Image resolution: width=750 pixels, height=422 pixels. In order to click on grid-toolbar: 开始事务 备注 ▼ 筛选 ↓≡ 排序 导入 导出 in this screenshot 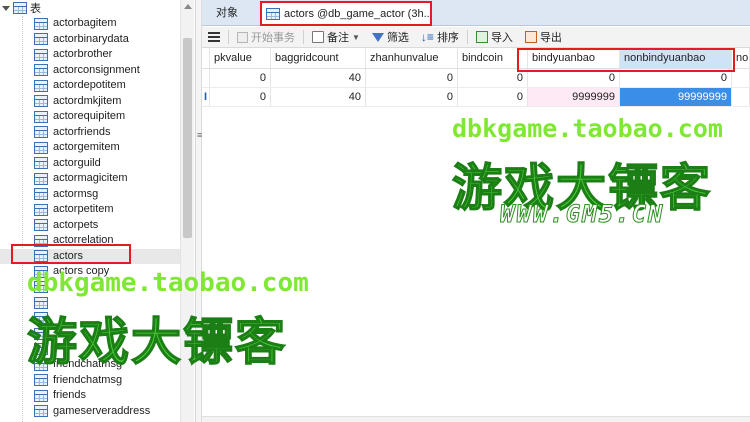, I will do `click(476, 37)`.